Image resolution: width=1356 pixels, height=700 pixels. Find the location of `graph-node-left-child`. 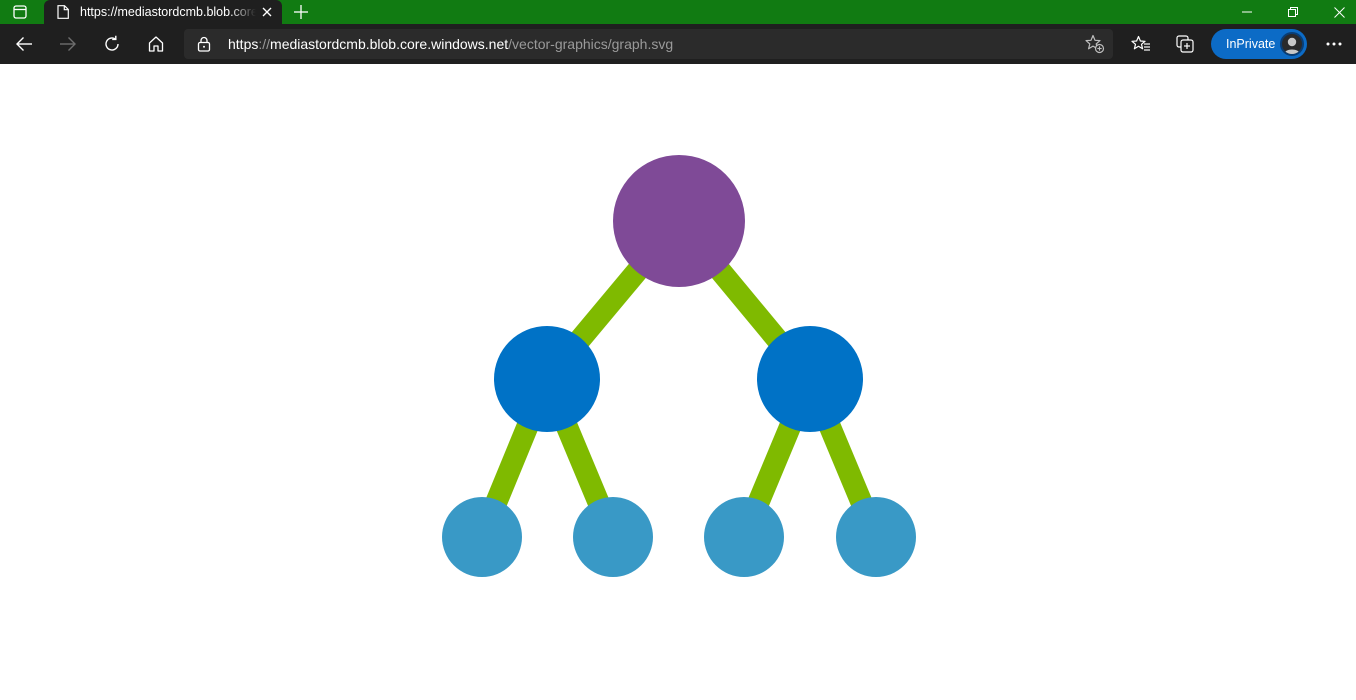

graph-node-left-child is located at coordinates (547, 379).